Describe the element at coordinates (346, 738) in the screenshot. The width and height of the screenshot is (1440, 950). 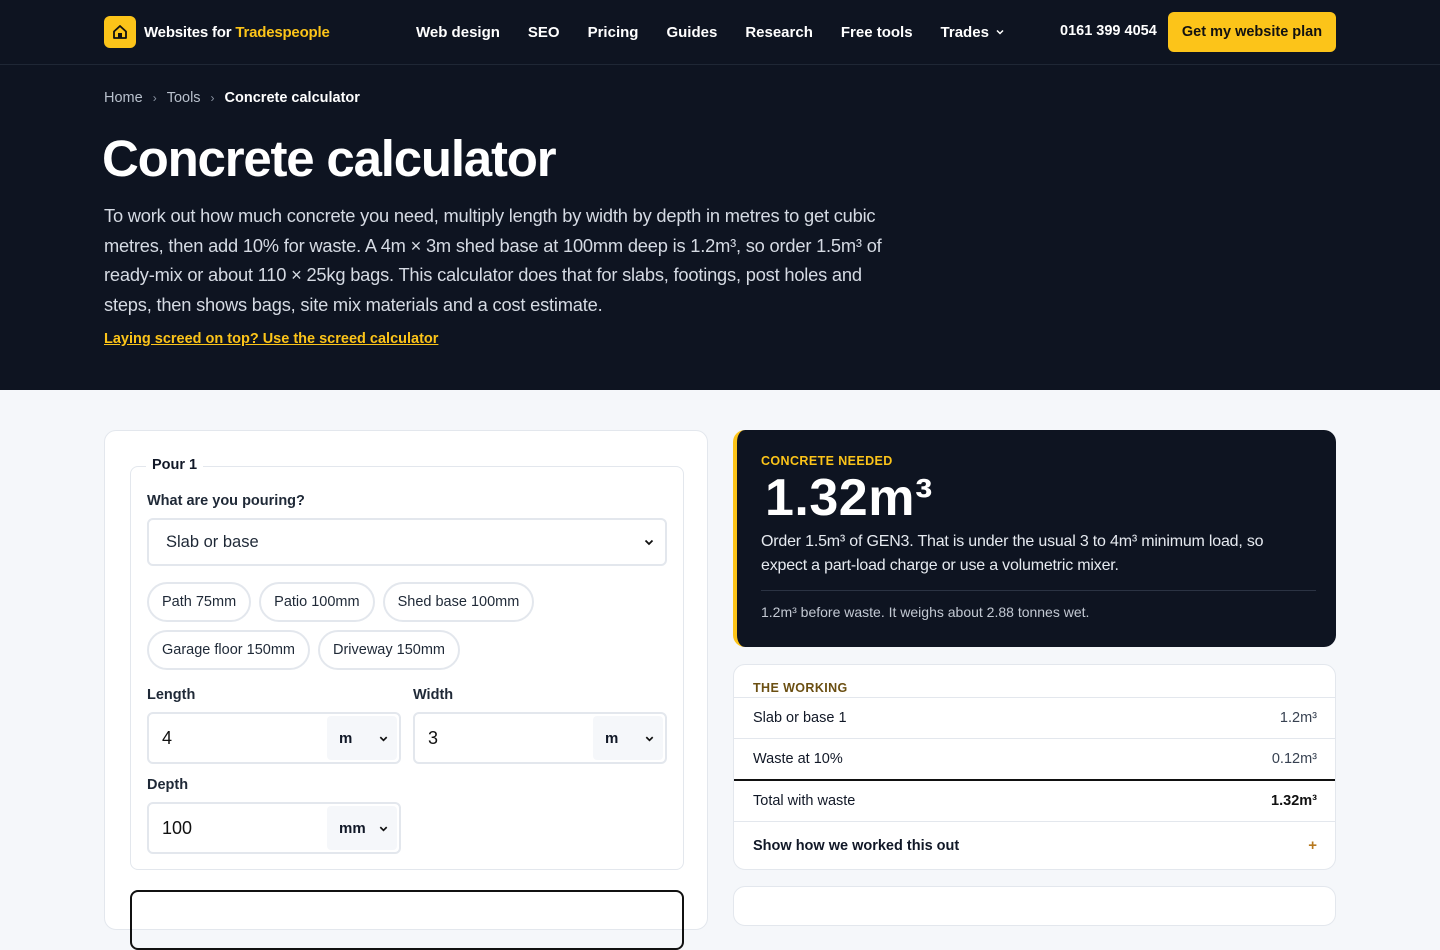
I see `length-unit-value: m` at that location.